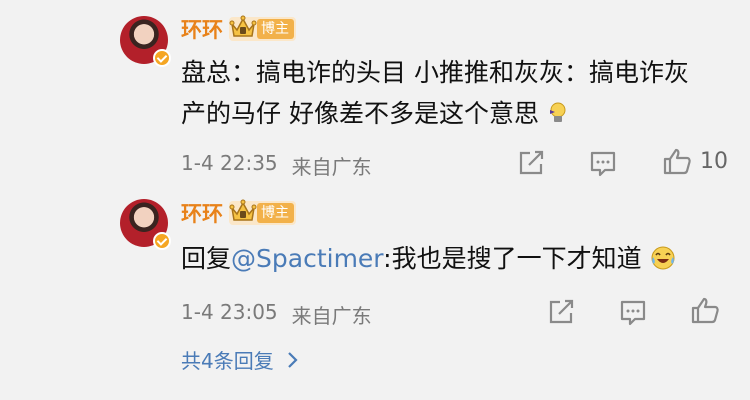 This screenshot has width=750, height=400. Describe the element at coordinates (663, 258) in the screenshot. I see `laughing-crying-emoji` at that location.